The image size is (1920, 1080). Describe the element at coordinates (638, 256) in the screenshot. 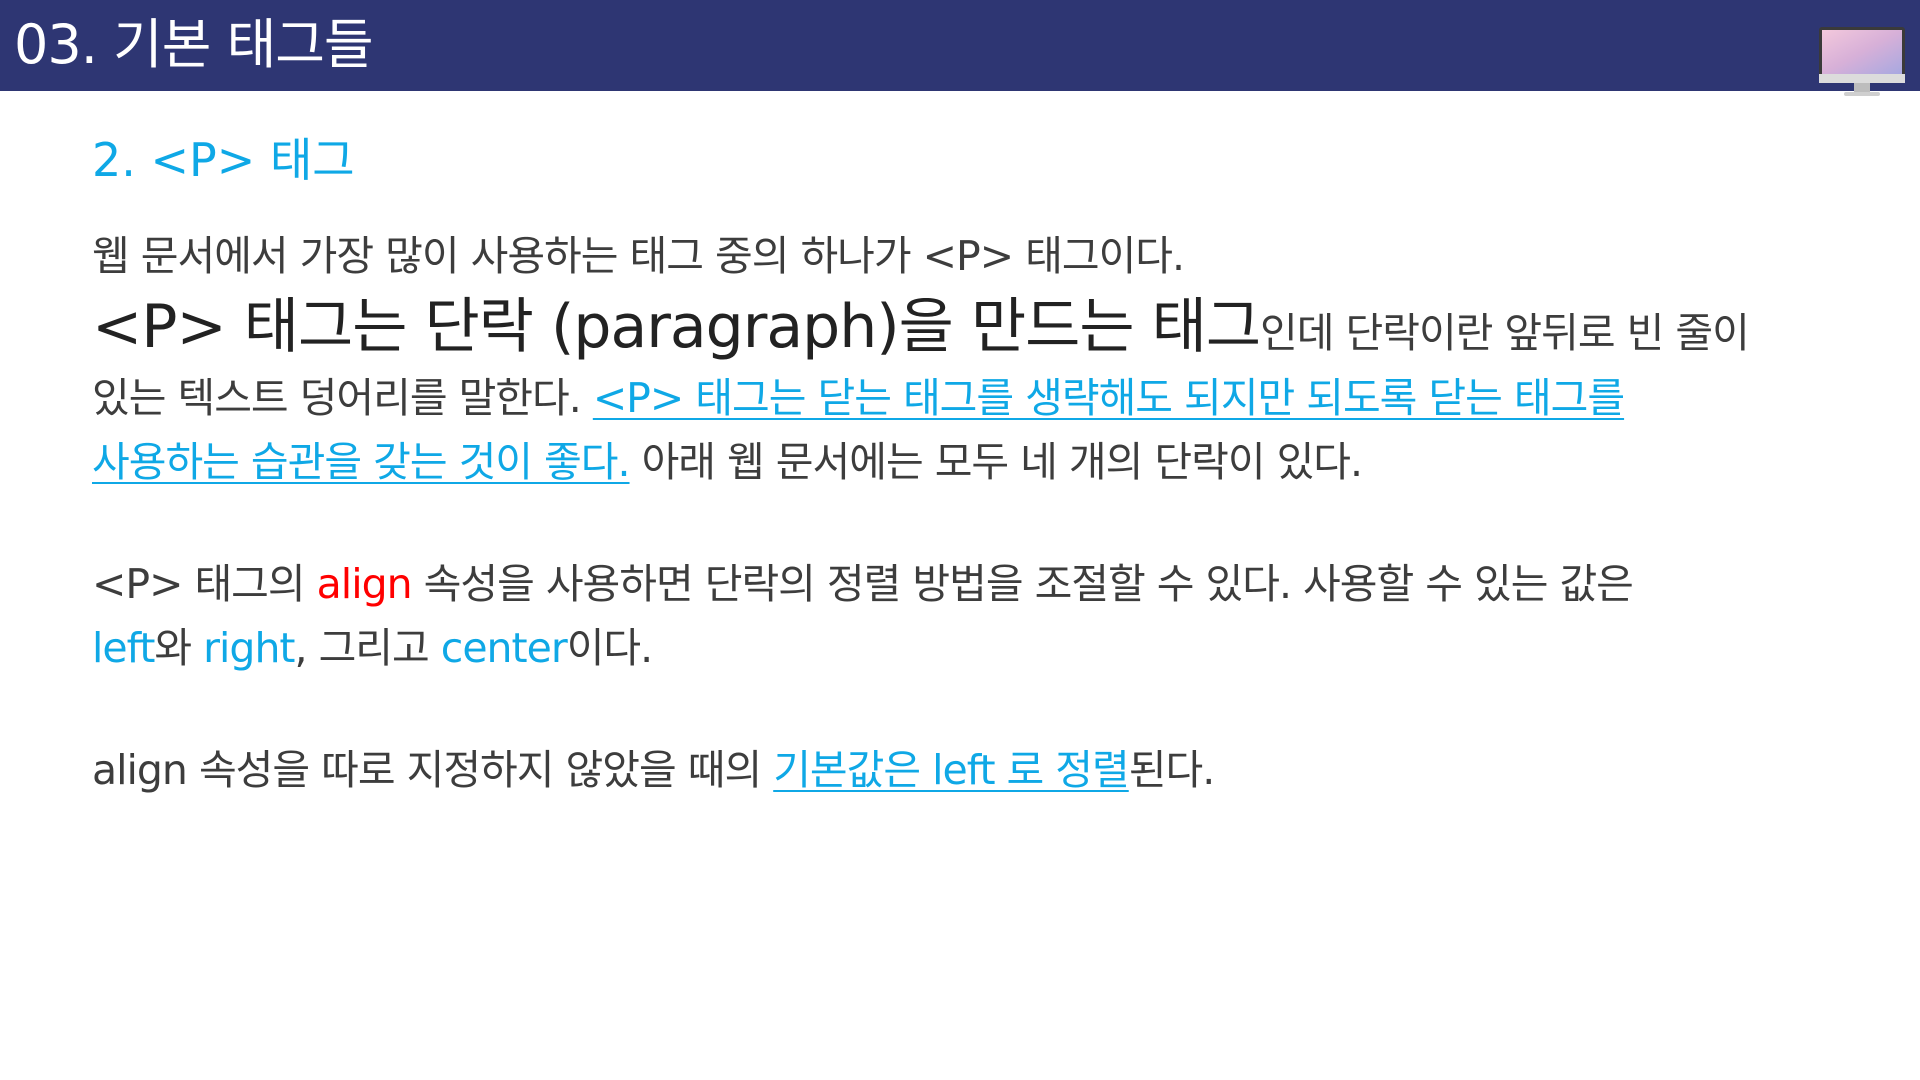

I see `paragraph1-line1: 웹 문서에서 가장 많이 사용하는 태그 중의 하나가 <P> 태그이다.` at that location.